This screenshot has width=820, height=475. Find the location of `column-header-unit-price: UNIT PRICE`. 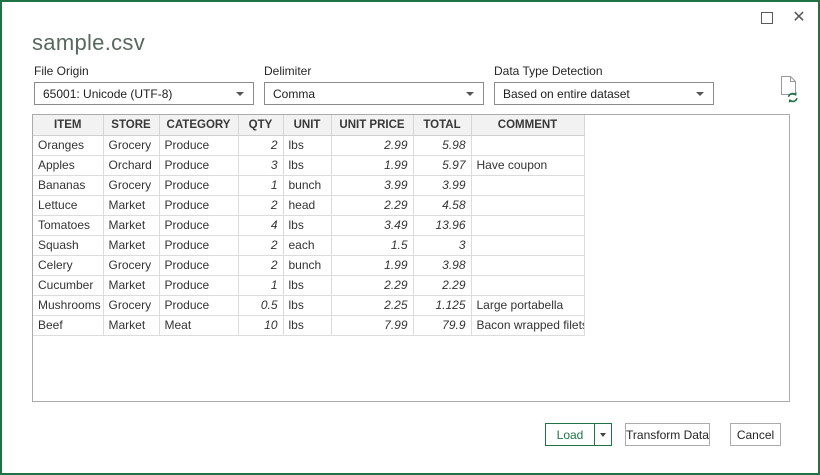

column-header-unit-price: UNIT PRICE is located at coordinates (372, 125).